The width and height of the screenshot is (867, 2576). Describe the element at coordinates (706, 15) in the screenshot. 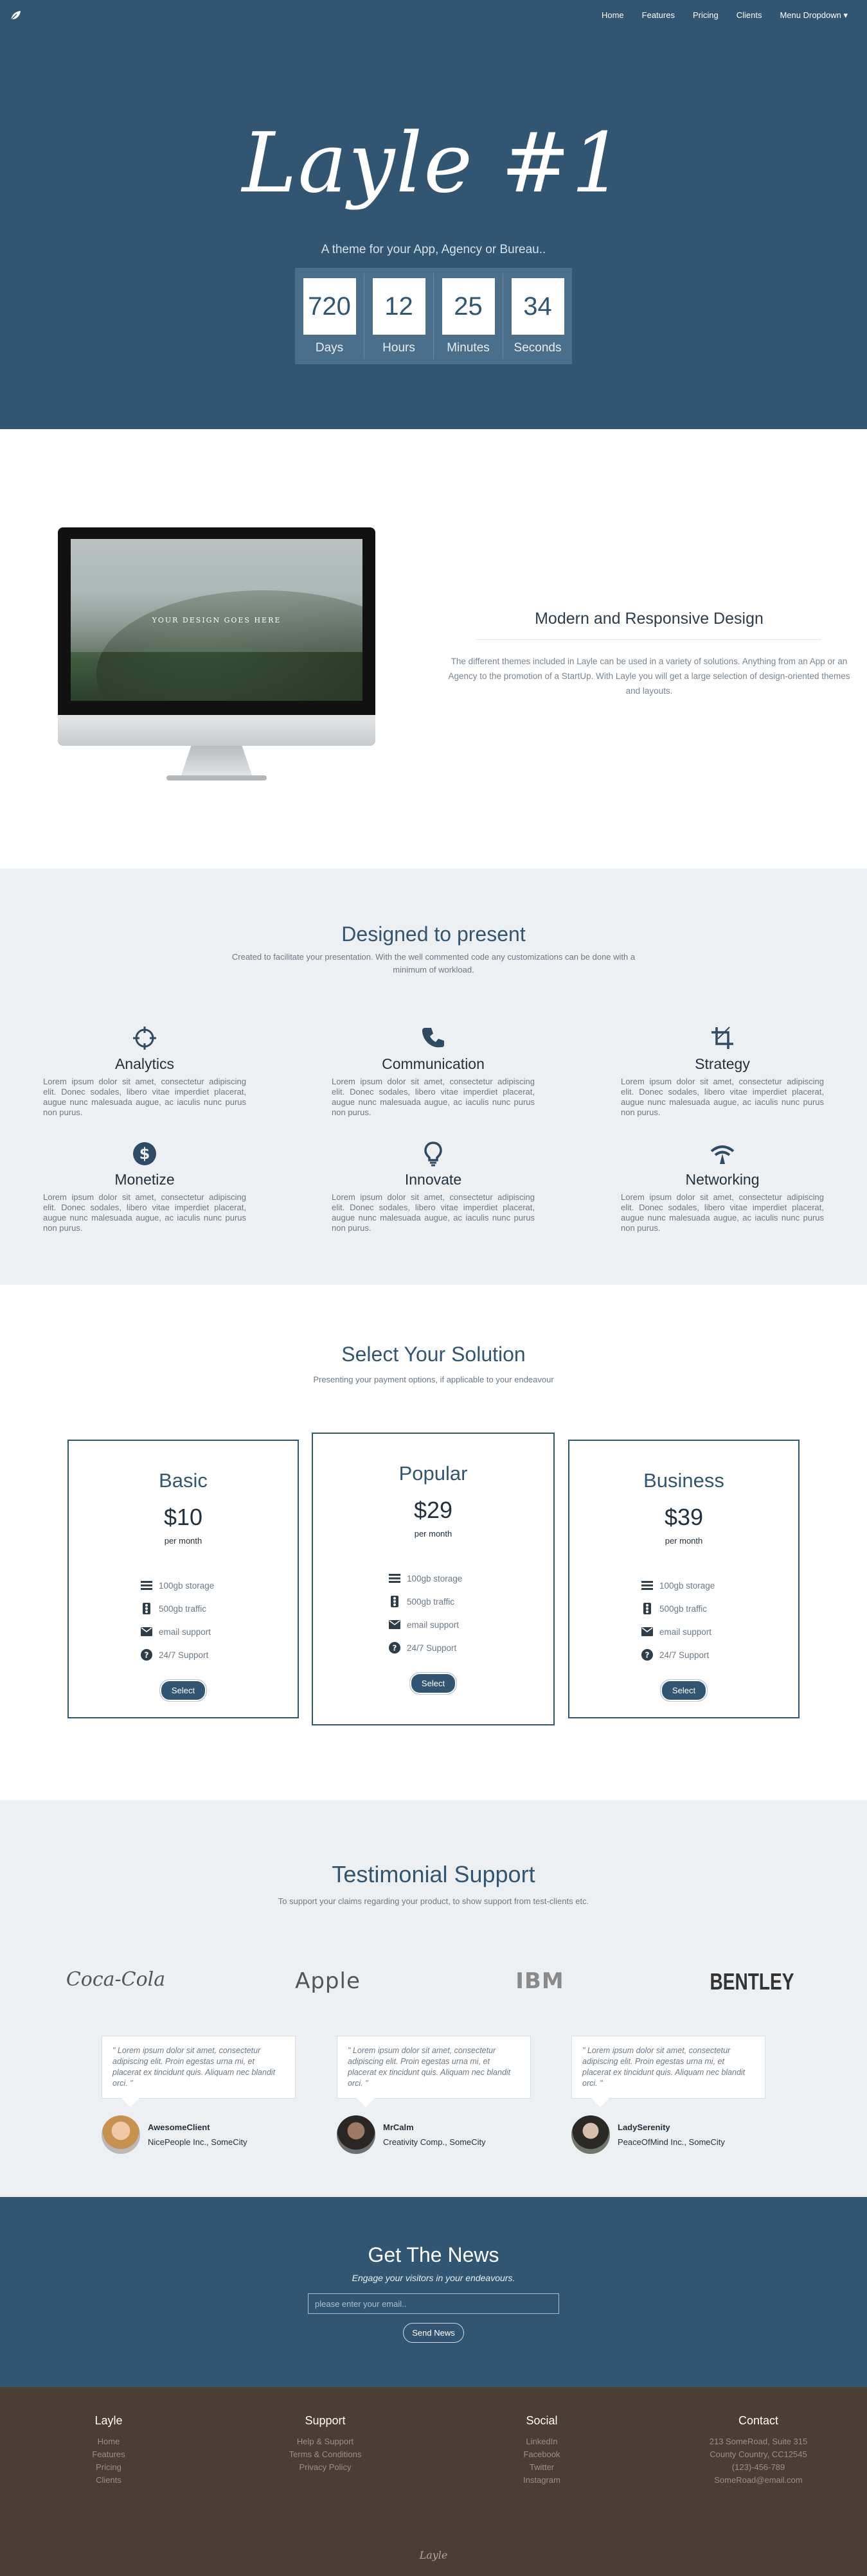

I see `nav-pricing: Pricing` at that location.